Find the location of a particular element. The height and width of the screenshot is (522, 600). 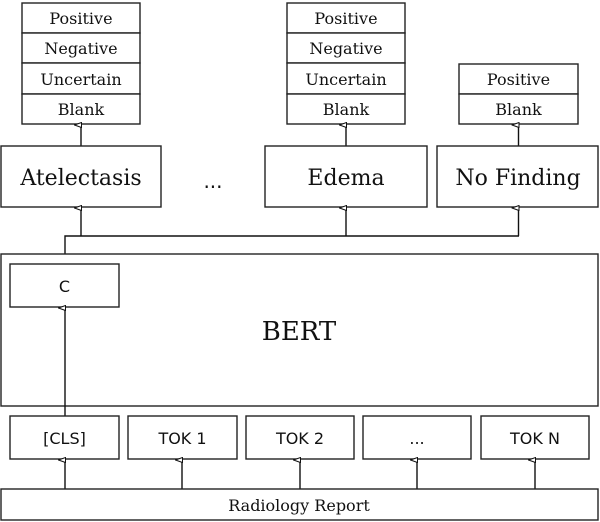

finding-label: No Finding is located at coordinates (517, 178).